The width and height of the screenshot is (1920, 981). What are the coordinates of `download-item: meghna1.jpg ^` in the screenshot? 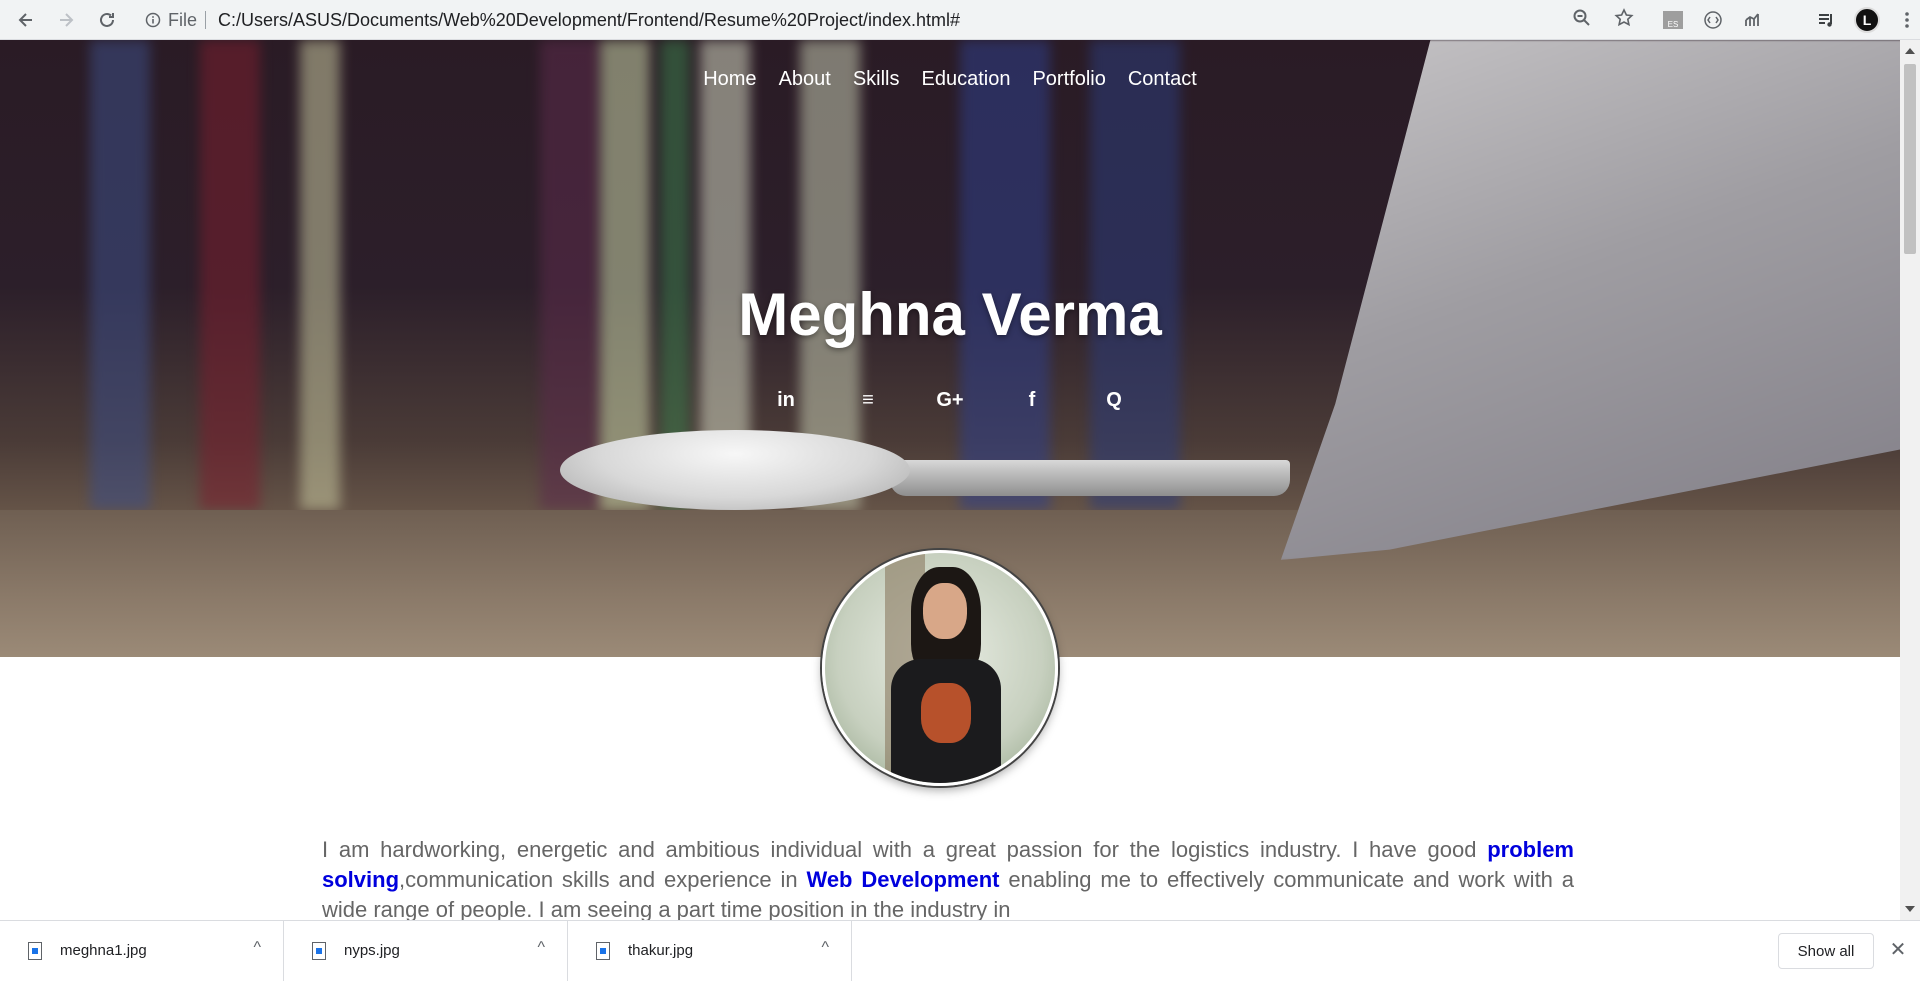 It's located at (142, 950).